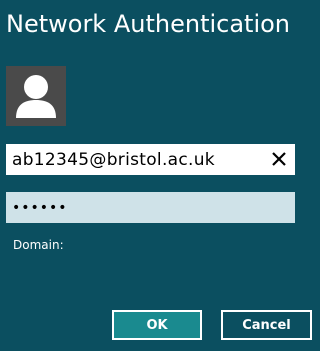  I want to click on user-avatar-icon, so click(36, 96).